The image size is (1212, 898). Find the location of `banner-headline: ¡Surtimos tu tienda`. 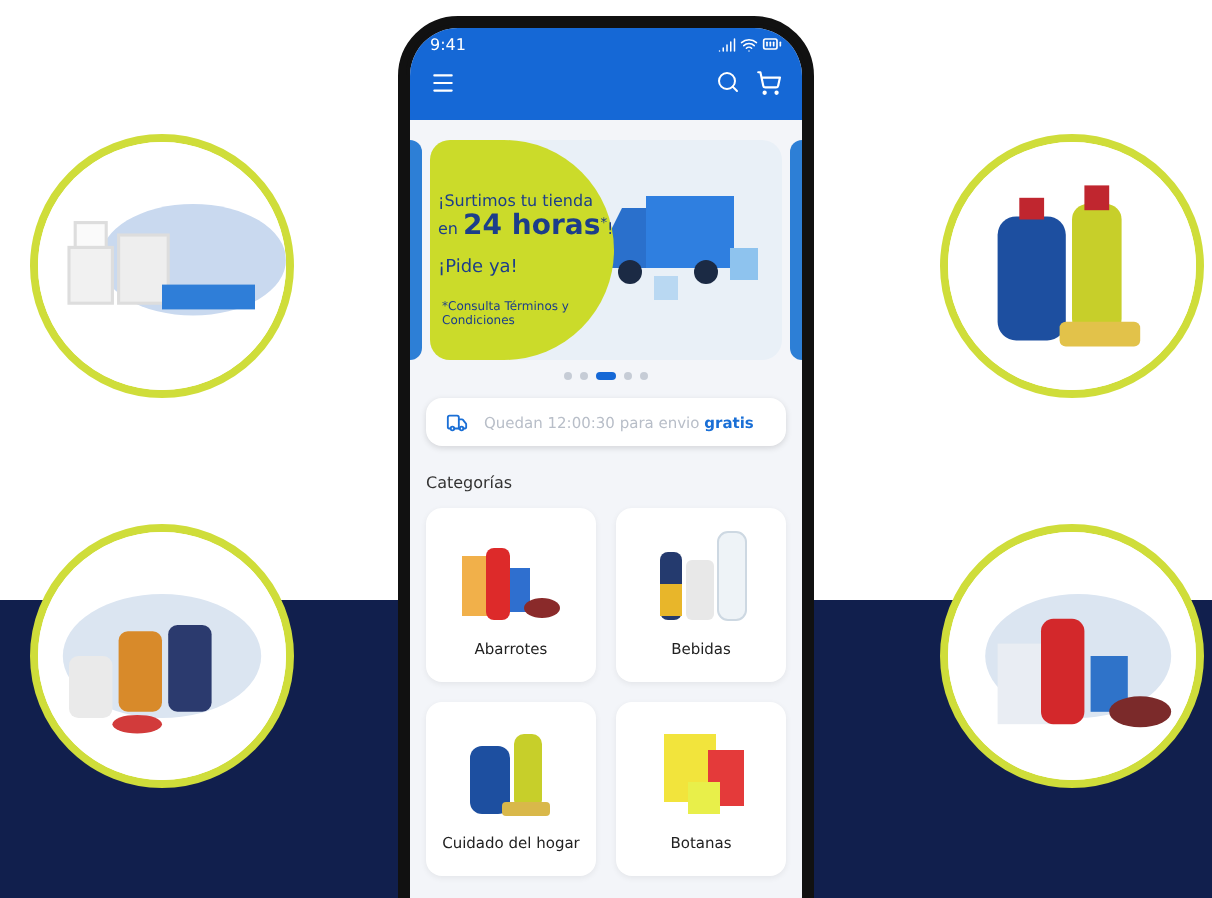

banner-headline: ¡Surtimos tu tienda is located at coordinates (516, 201).